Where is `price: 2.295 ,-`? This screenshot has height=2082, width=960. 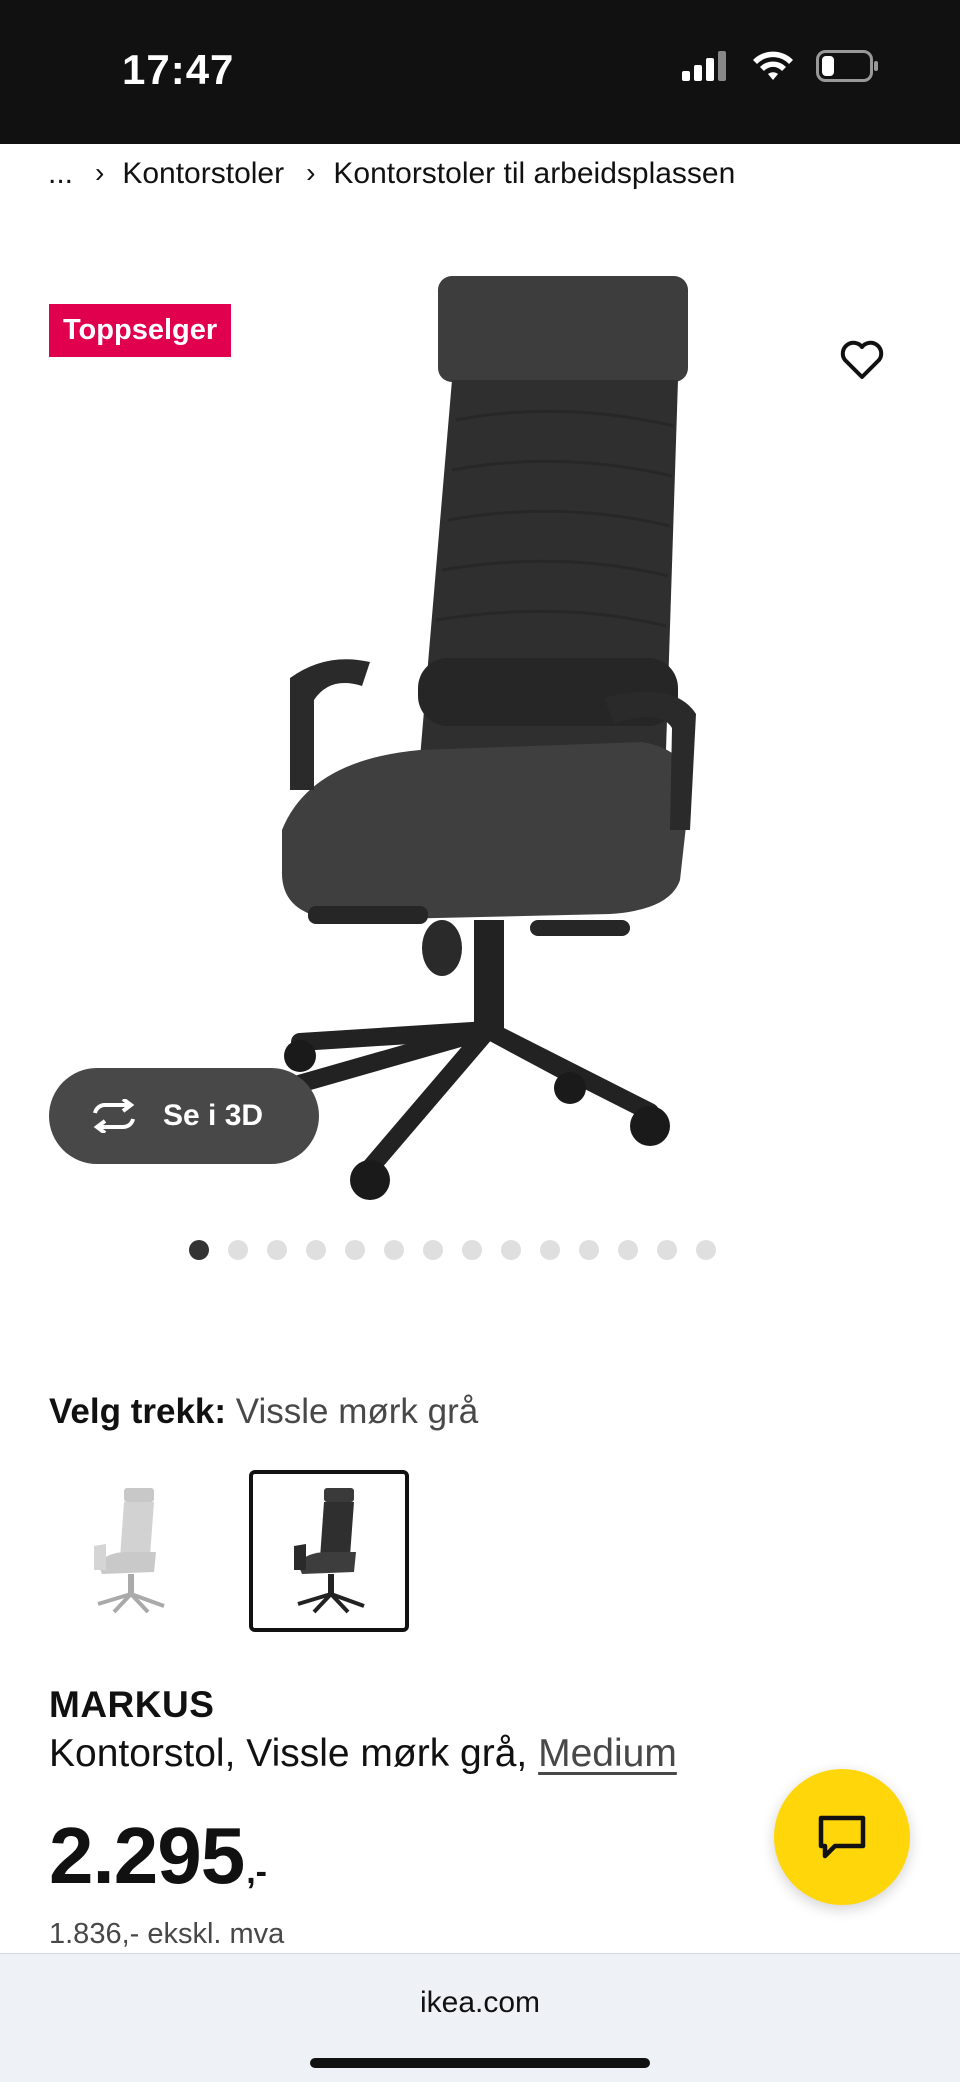
price: 2.295 ,- is located at coordinates (158, 1856).